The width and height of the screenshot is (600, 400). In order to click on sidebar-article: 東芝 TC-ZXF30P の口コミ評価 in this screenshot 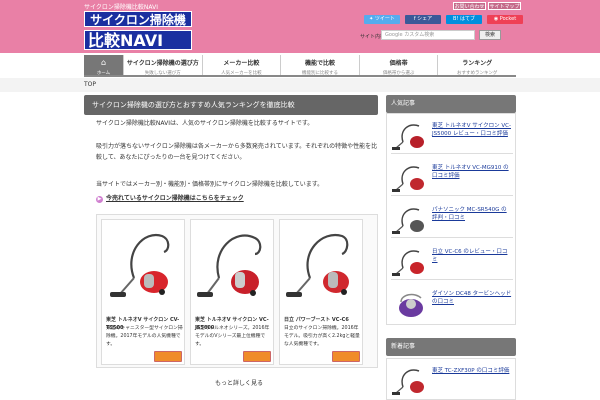, I will do `click(452, 380)`.